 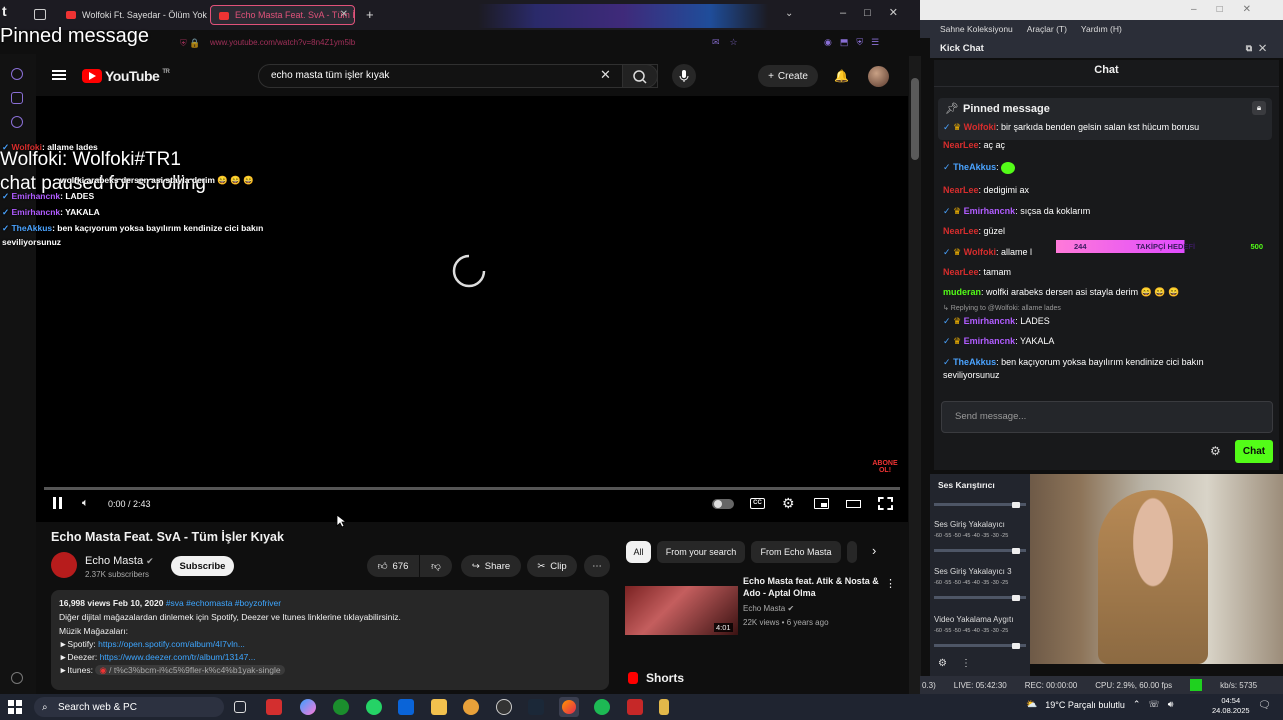 I want to click on copilot-icon, so click(x=308, y=707).